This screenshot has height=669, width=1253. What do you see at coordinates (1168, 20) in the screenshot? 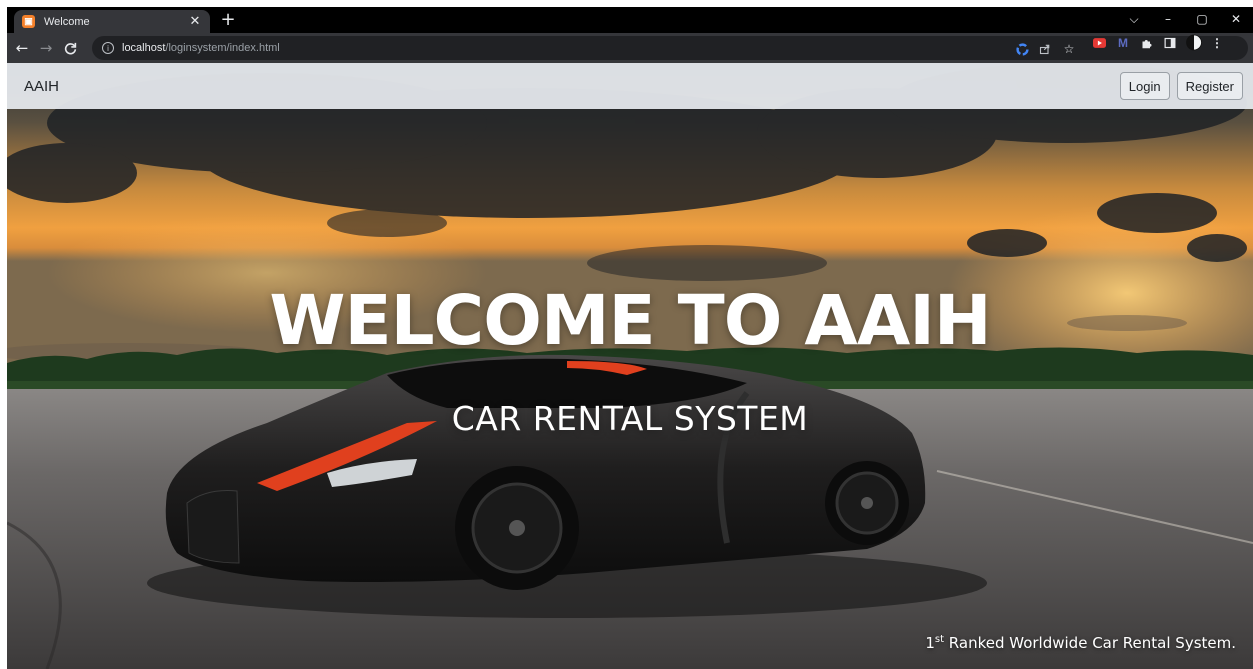
I see `minimize-icon: –` at bounding box center [1168, 20].